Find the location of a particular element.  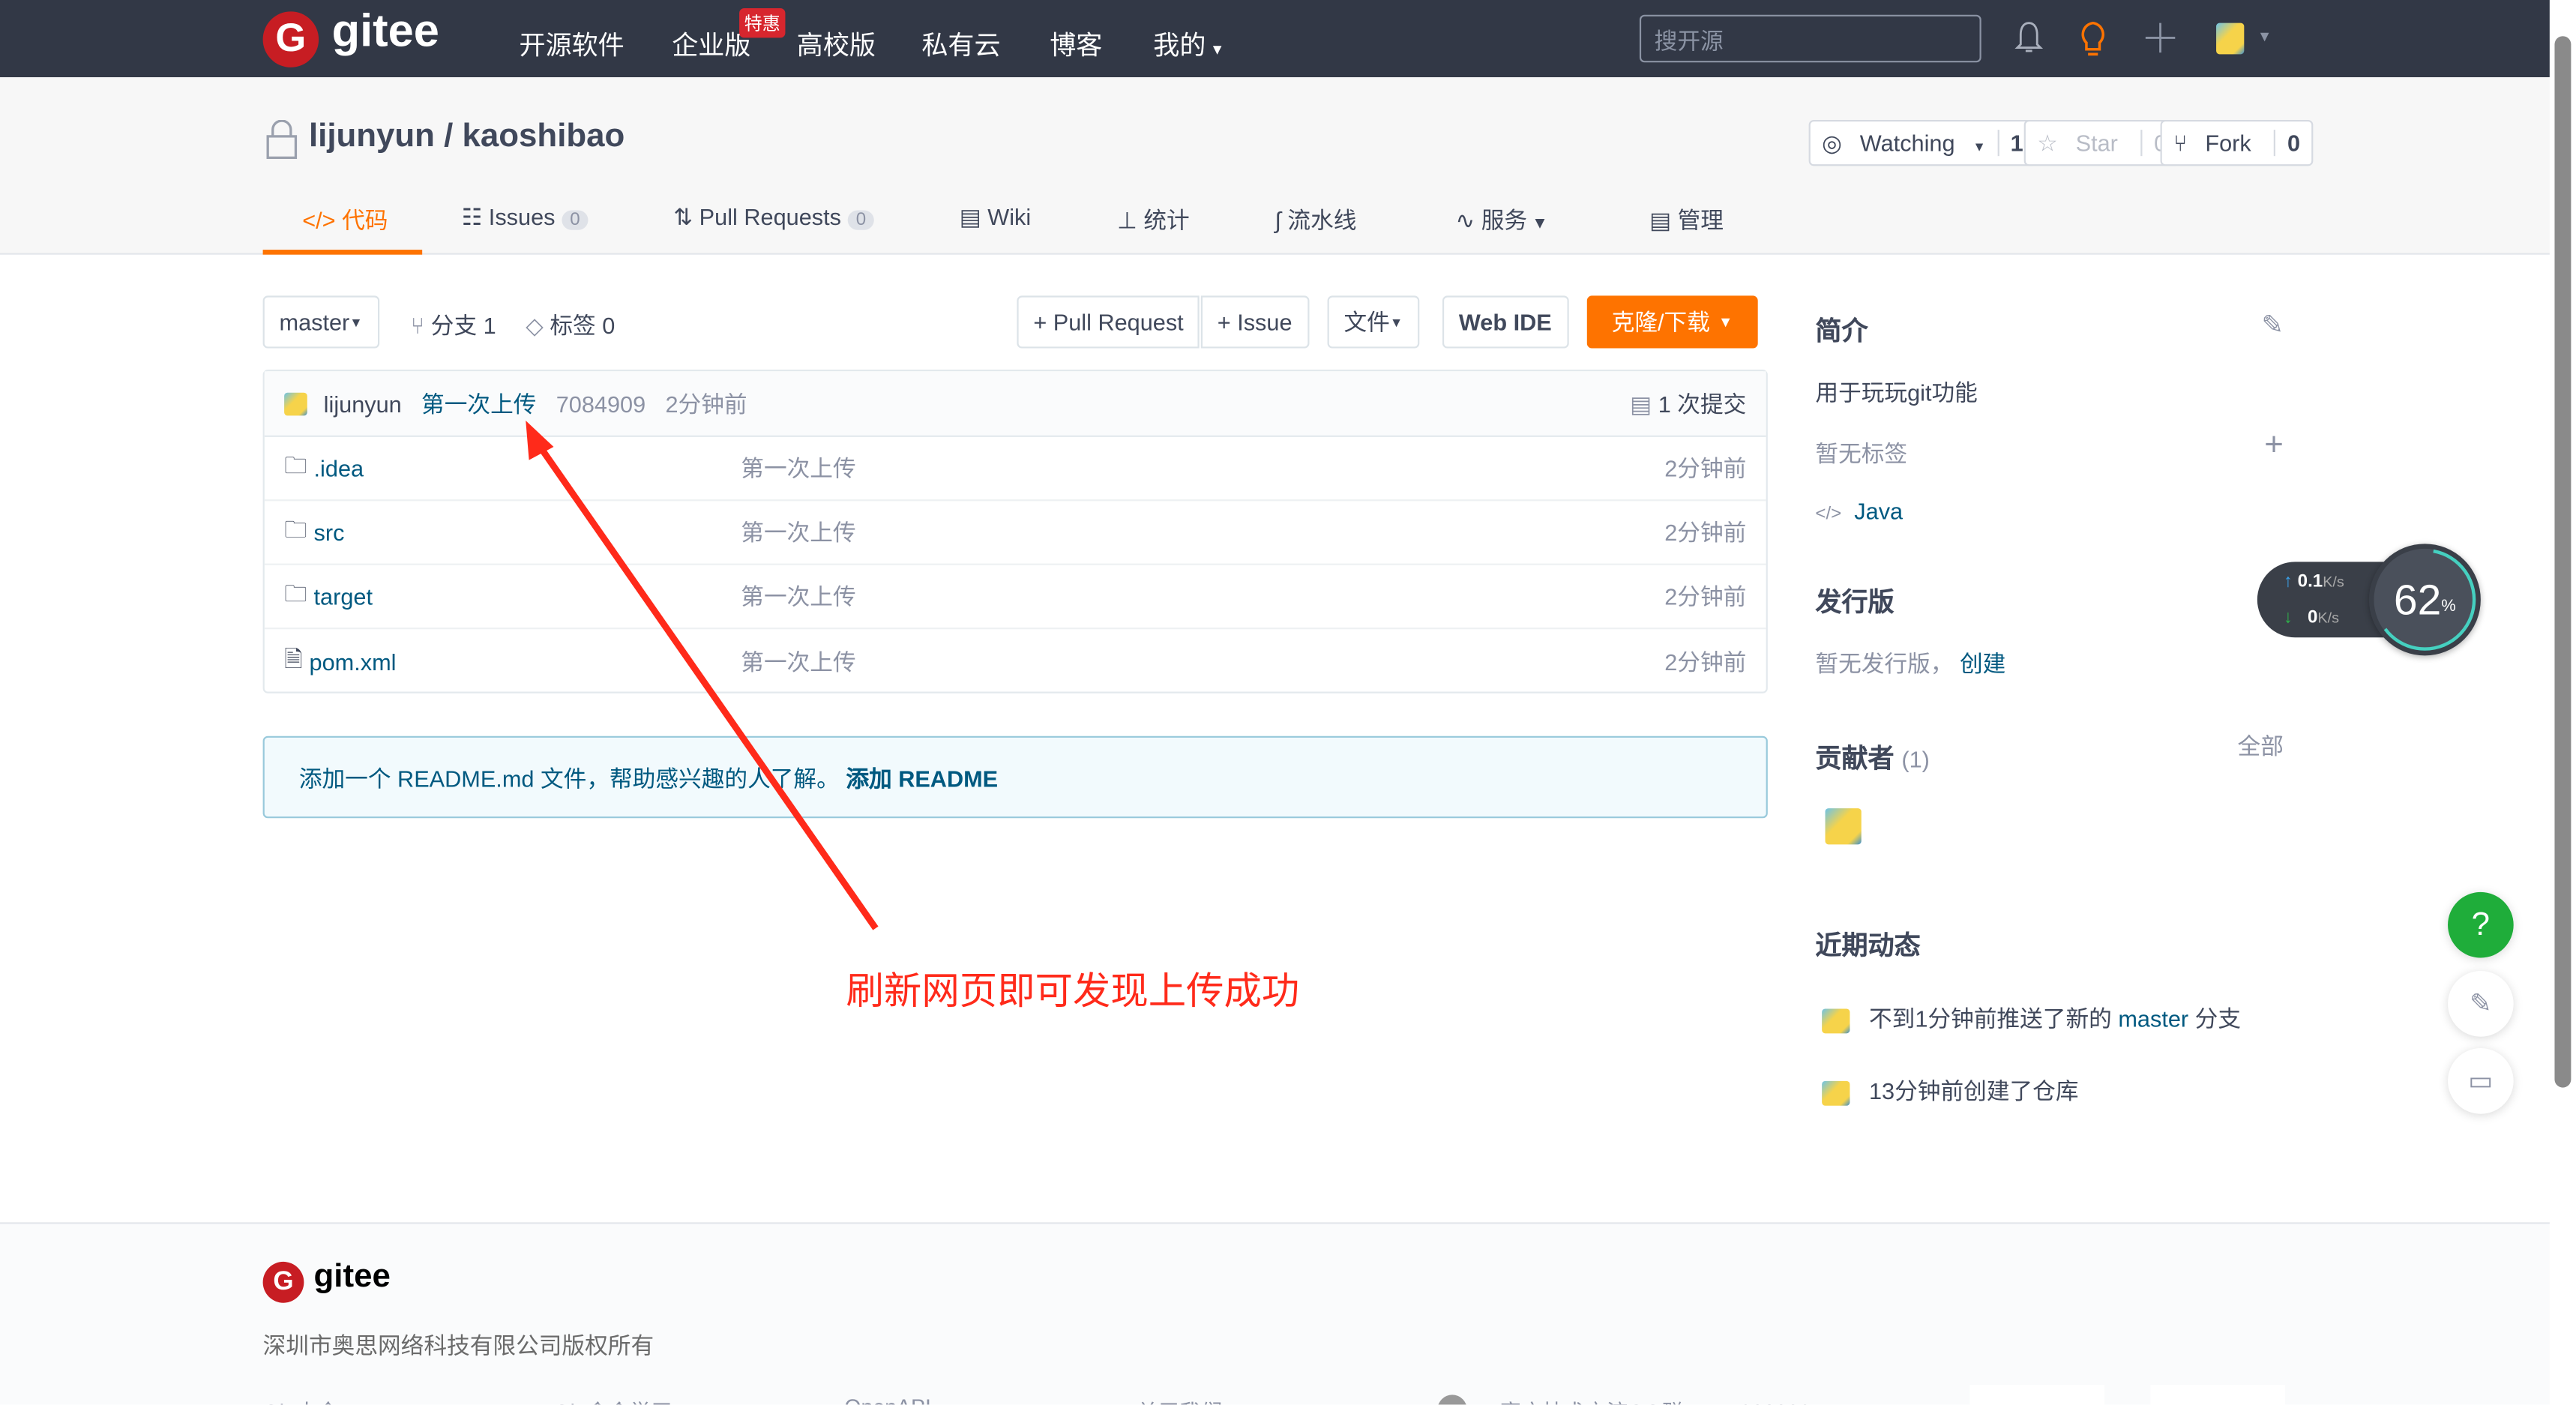

arrow-shaft is located at coordinates (706, 684).